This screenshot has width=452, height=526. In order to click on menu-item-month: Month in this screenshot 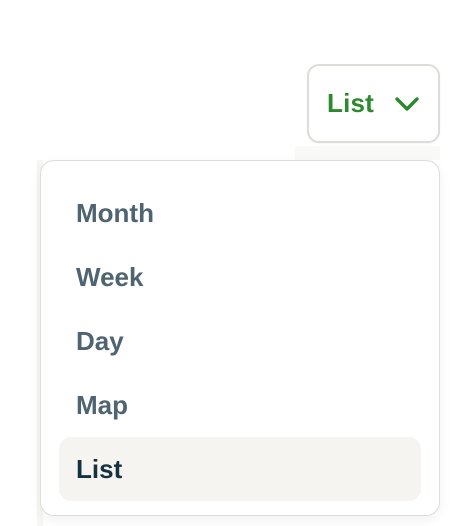, I will do `click(240, 213)`.